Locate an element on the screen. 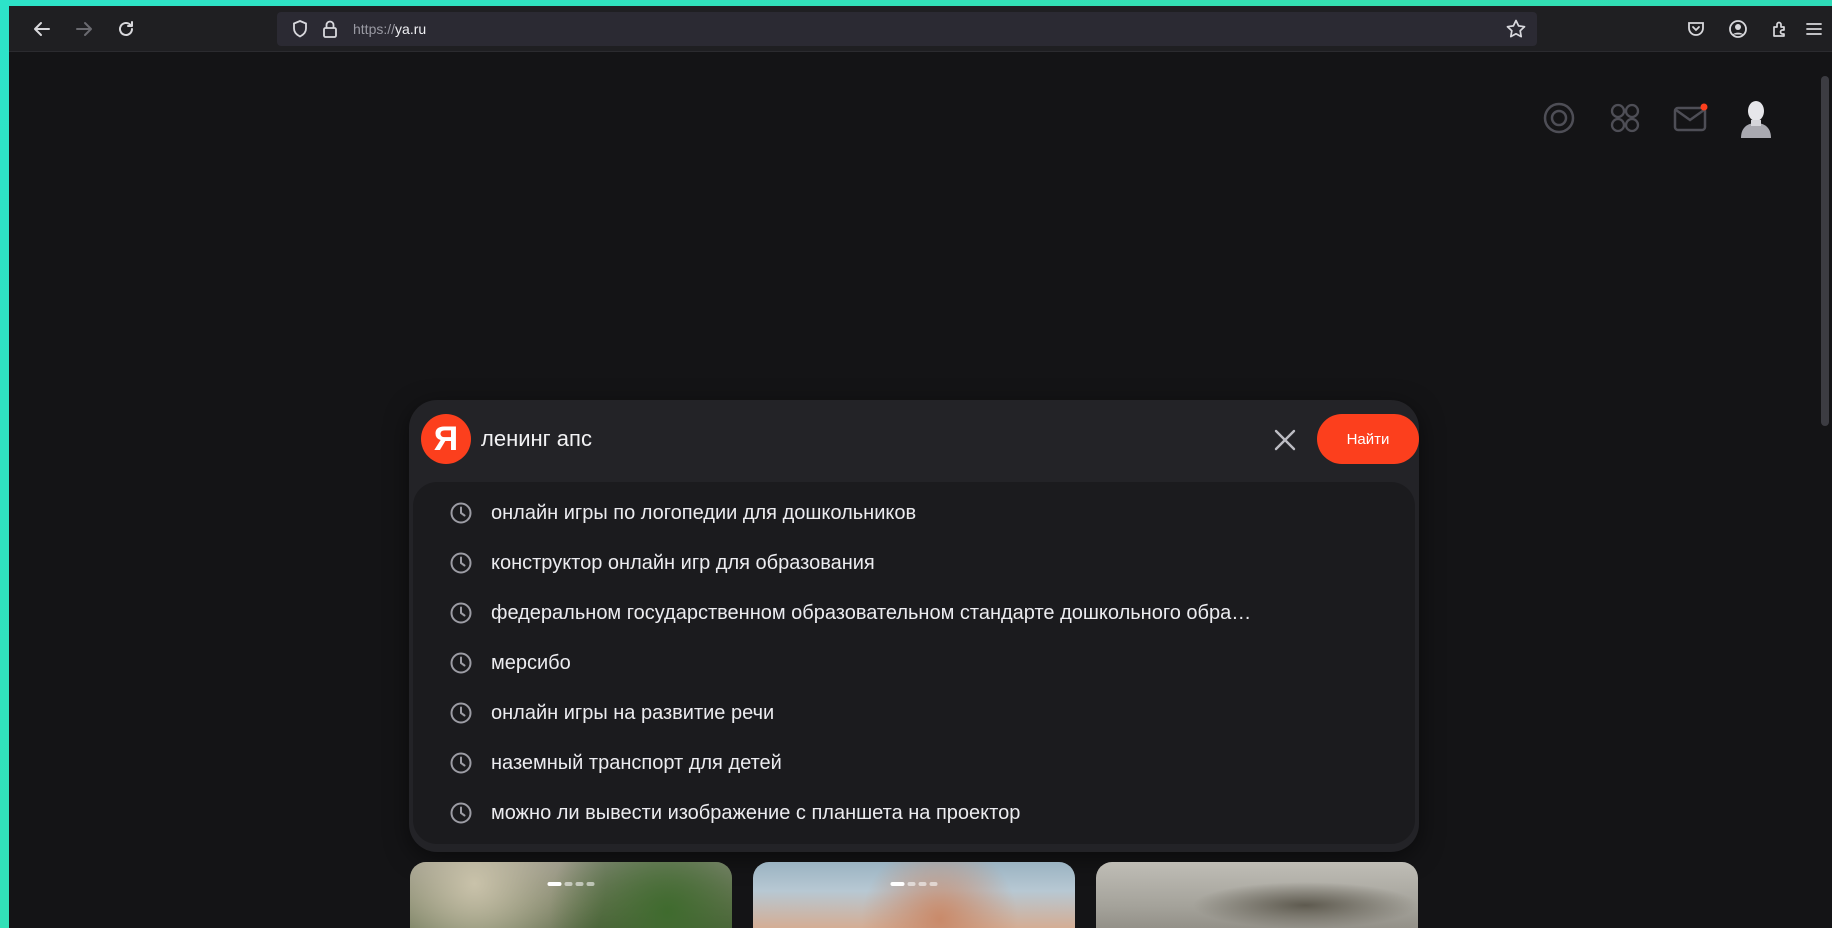  mail-icon is located at coordinates (1690, 117).